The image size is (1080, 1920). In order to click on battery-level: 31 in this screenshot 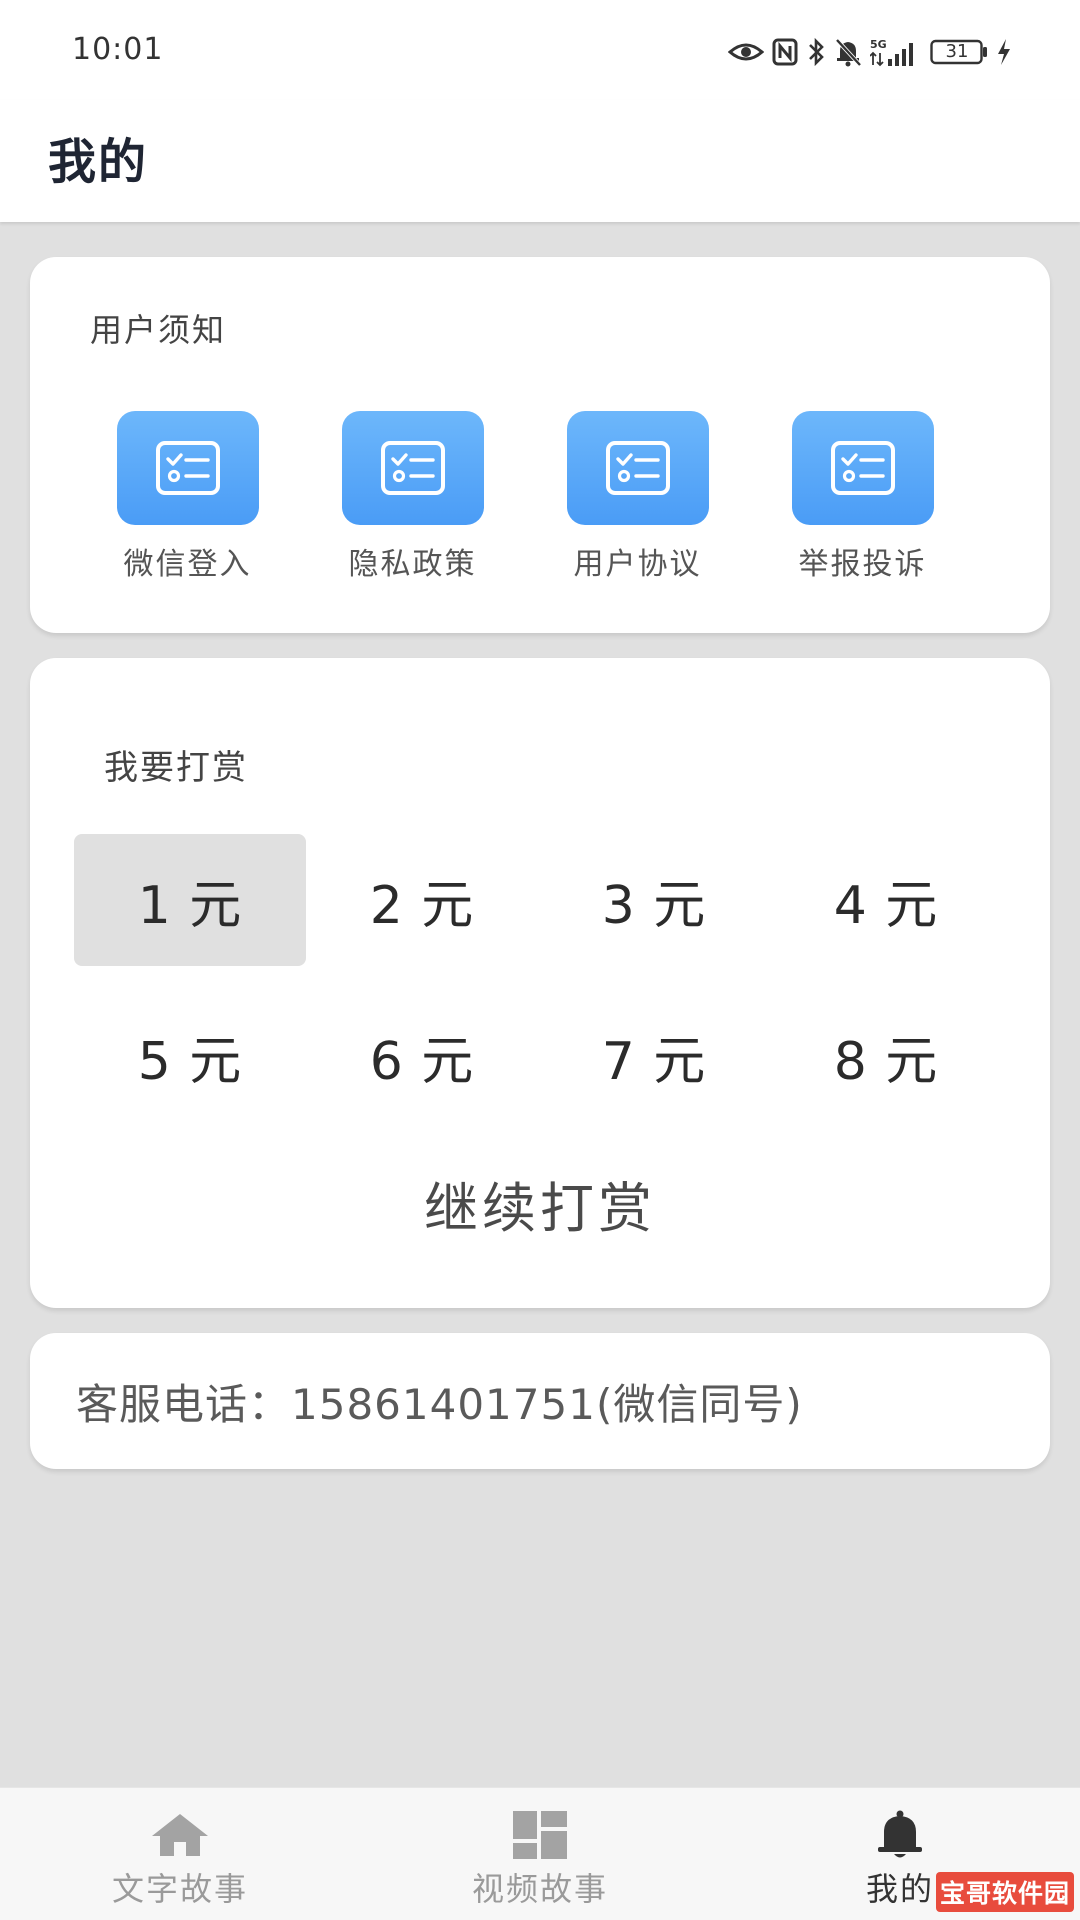, I will do `click(957, 51)`.